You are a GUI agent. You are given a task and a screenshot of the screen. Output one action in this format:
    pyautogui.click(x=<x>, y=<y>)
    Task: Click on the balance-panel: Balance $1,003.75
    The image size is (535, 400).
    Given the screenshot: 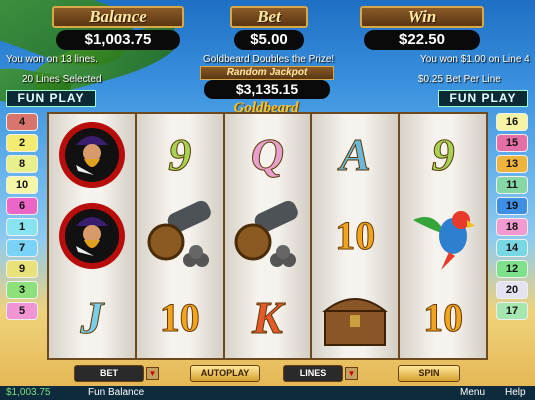 What is the action you would take?
    pyautogui.click(x=118, y=28)
    